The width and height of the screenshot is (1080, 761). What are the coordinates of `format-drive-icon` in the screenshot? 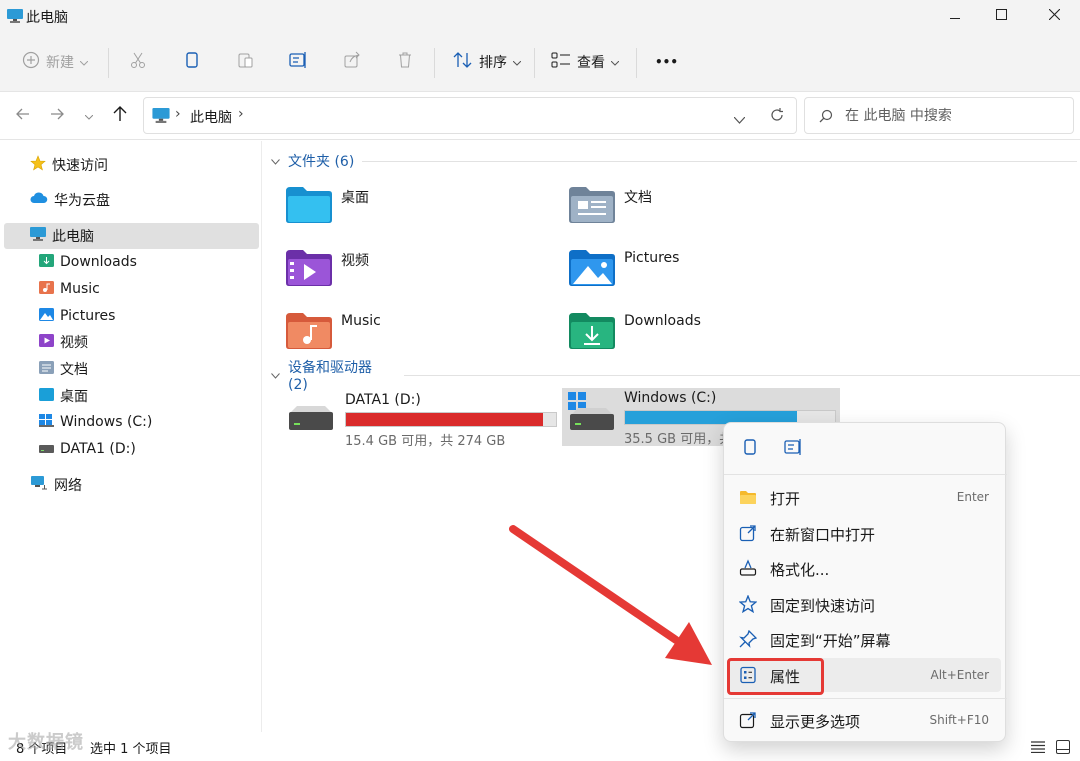 It's located at (748, 568).